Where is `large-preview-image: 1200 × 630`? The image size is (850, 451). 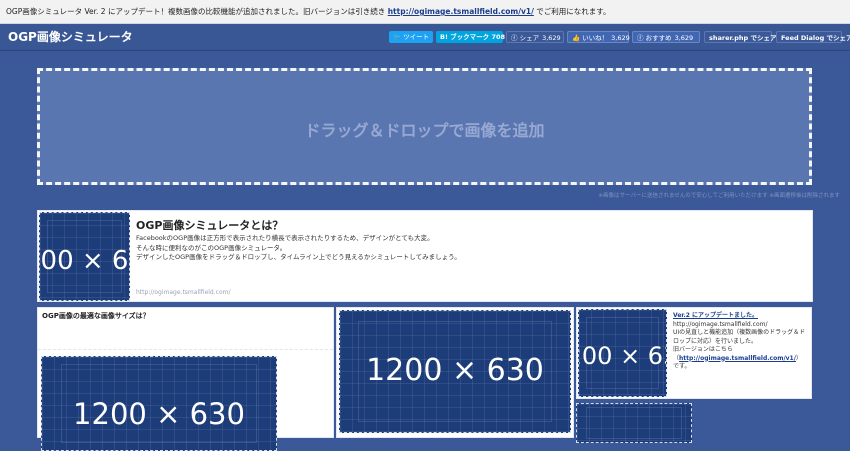
large-preview-image: 1200 × 630 is located at coordinates (455, 371).